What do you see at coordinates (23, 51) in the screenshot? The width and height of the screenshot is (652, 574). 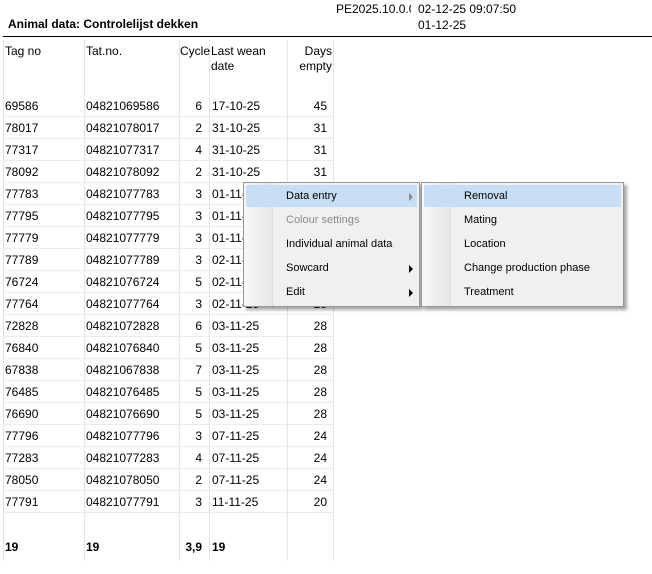 I see `col-header-tag-no: Tag no` at bounding box center [23, 51].